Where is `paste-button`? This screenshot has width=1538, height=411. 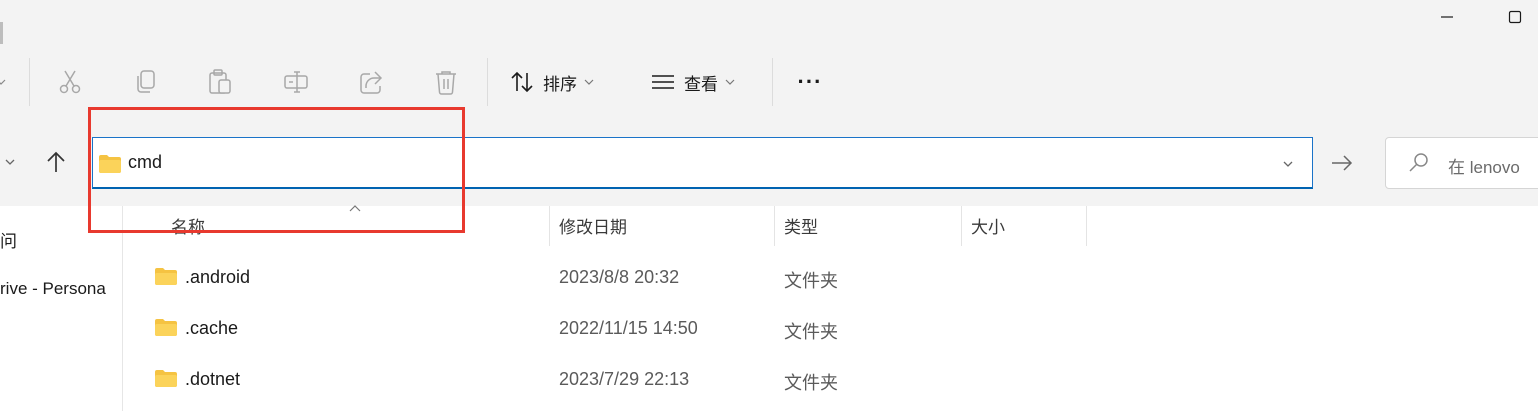 paste-button is located at coordinates (220, 82).